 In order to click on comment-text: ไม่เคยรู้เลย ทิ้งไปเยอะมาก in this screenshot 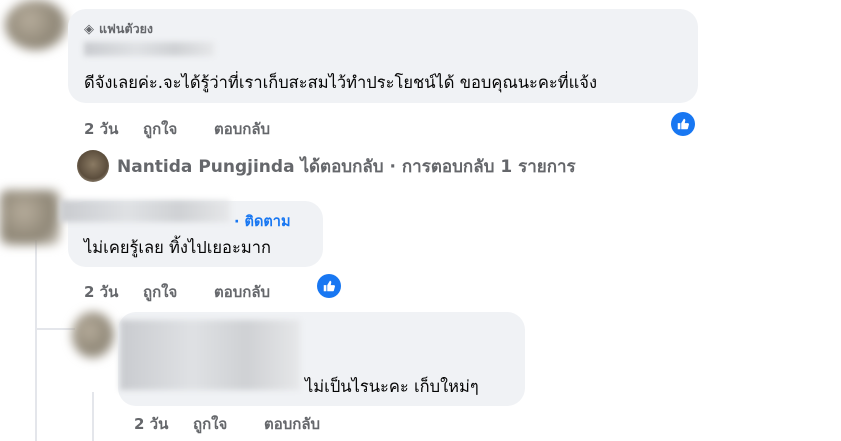, I will do `click(177, 247)`.